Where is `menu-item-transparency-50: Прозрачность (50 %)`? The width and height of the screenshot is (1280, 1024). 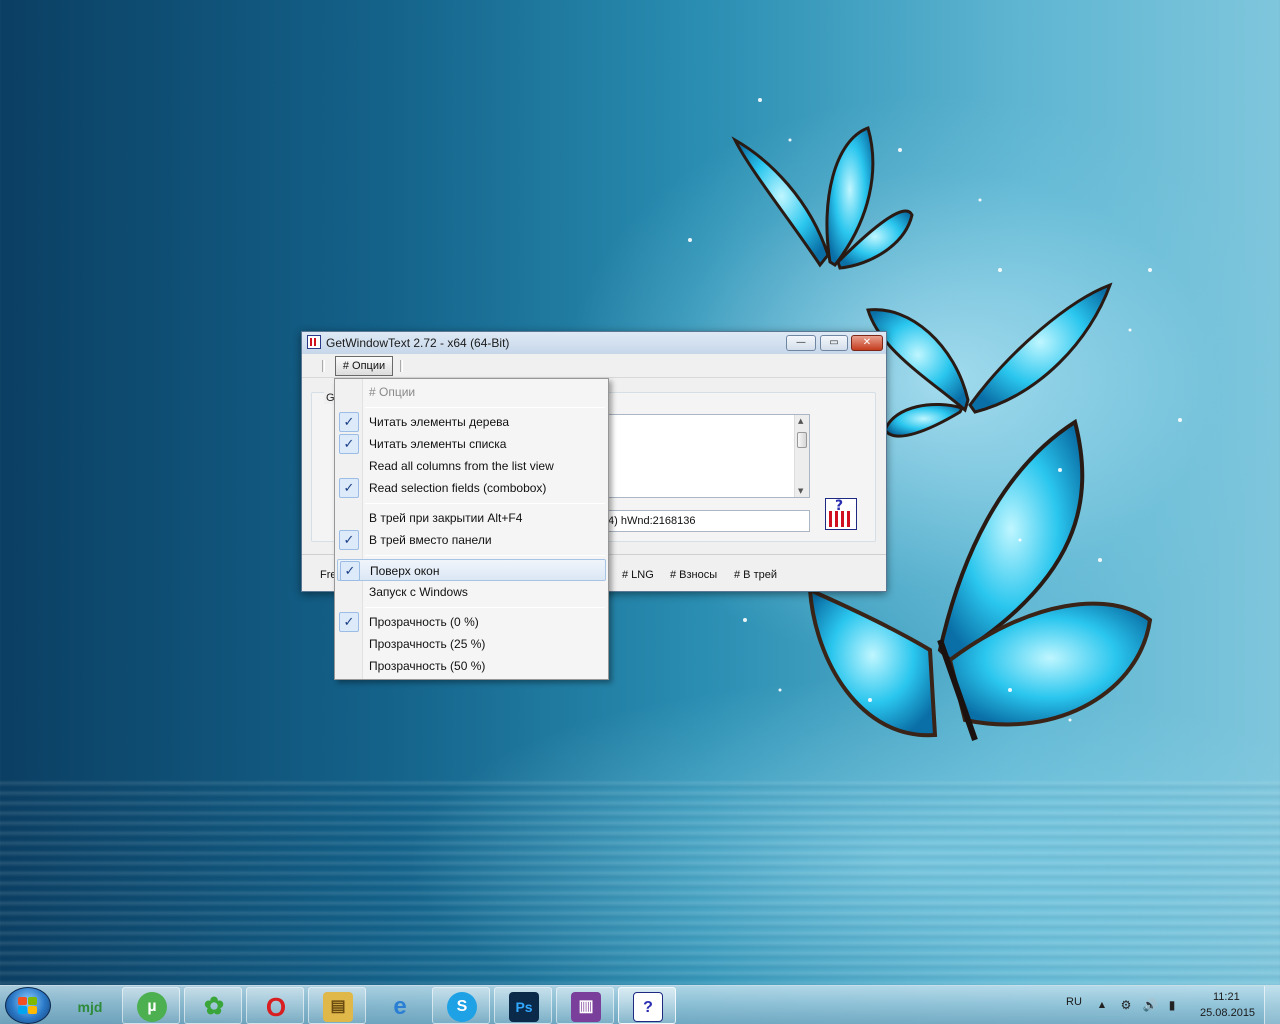 menu-item-transparency-50: Прозрачность (50 %) is located at coordinates (471, 666).